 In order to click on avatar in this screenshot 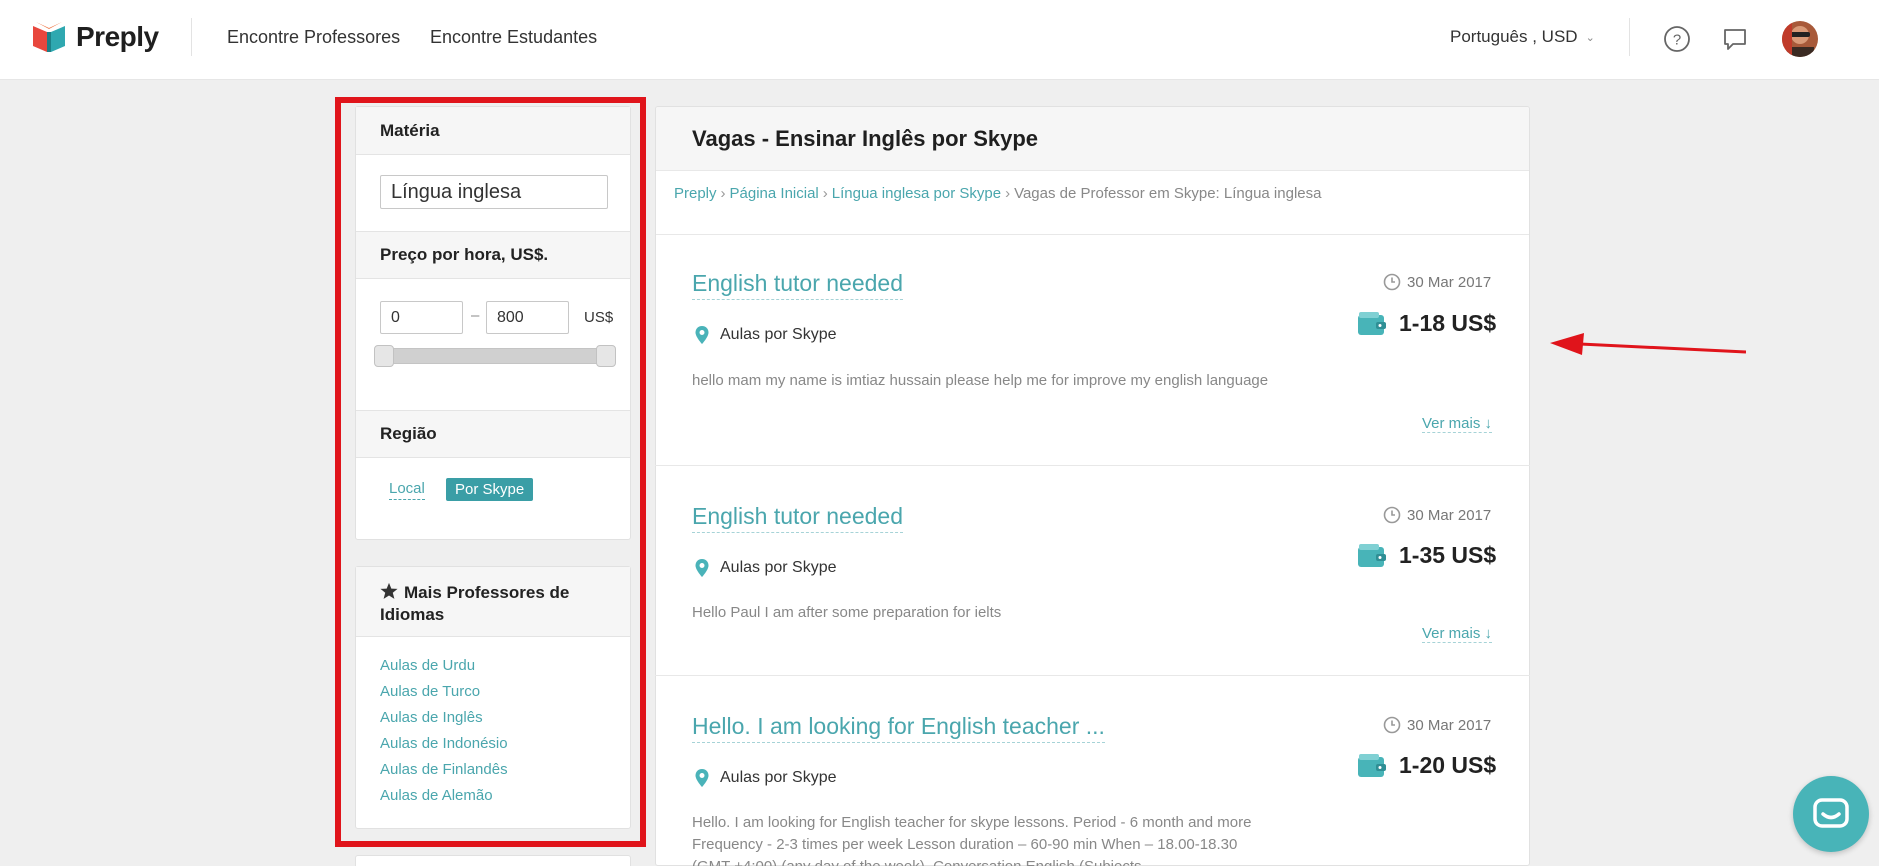, I will do `click(1800, 39)`.